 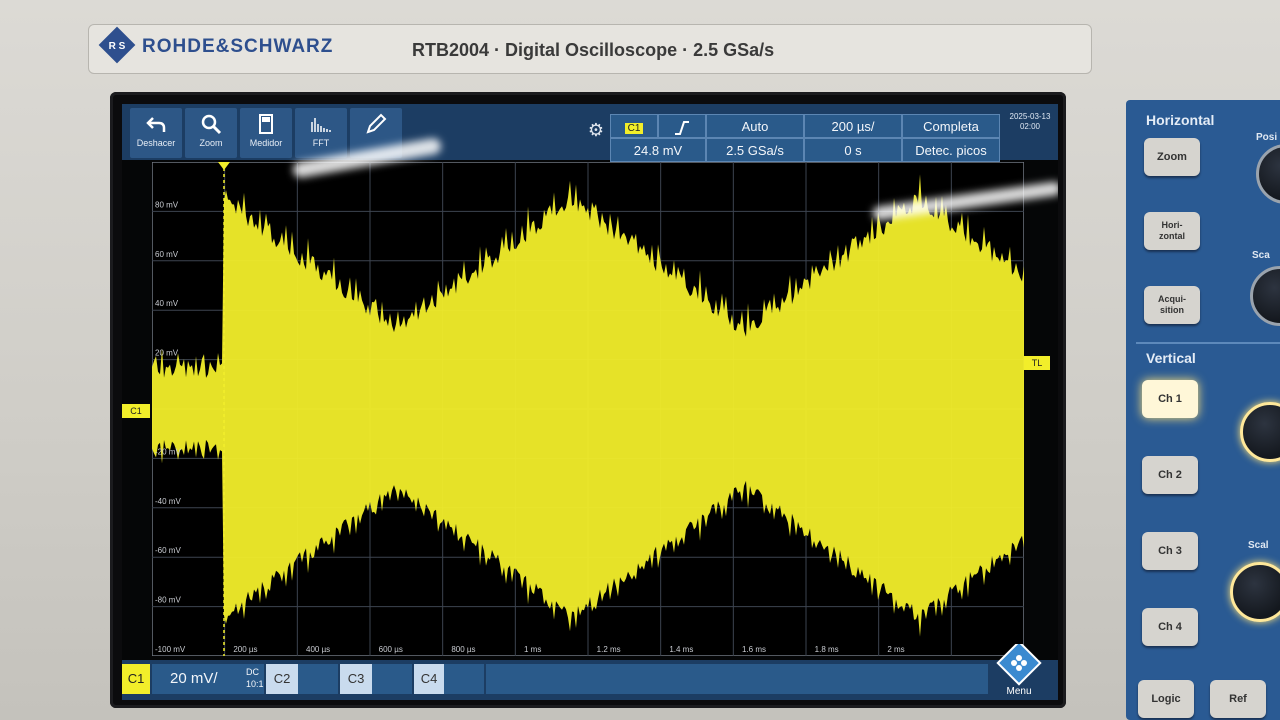 I want to click on menu-label: Menu, so click(x=1019, y=691).